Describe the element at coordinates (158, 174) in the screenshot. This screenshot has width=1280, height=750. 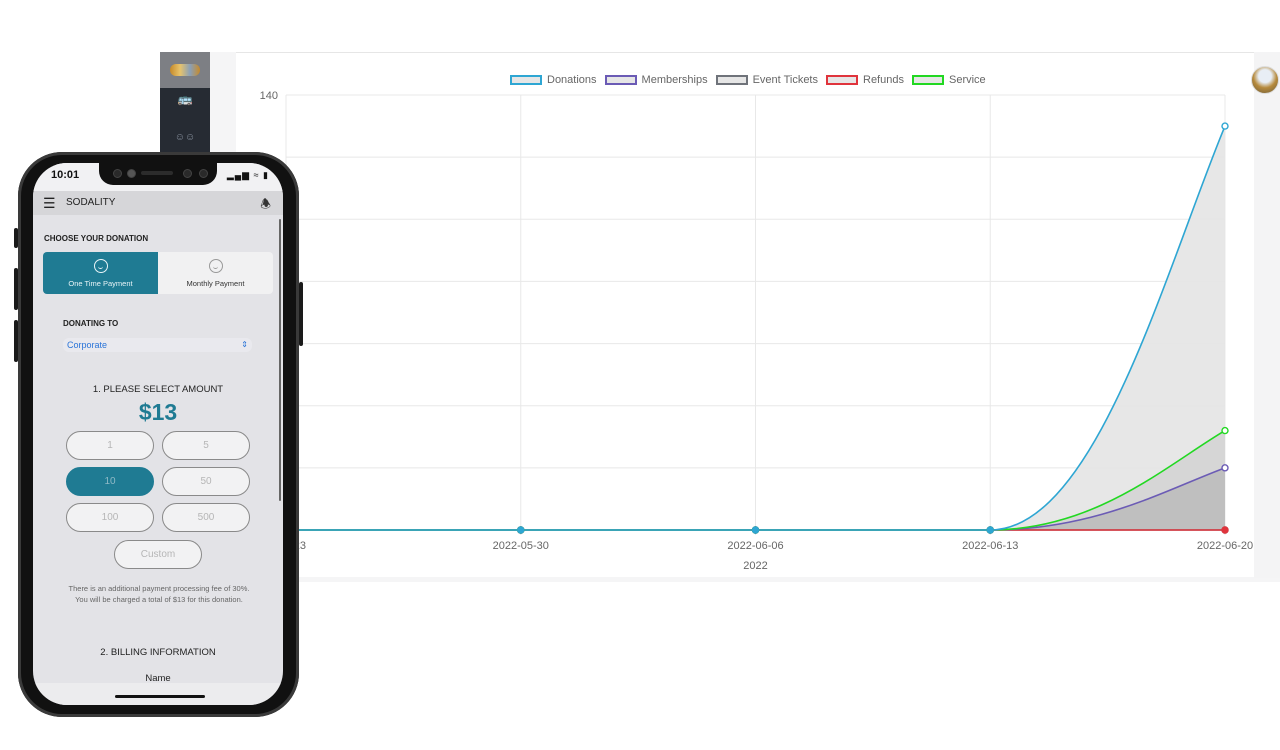
I see `phone-notch` at that location.